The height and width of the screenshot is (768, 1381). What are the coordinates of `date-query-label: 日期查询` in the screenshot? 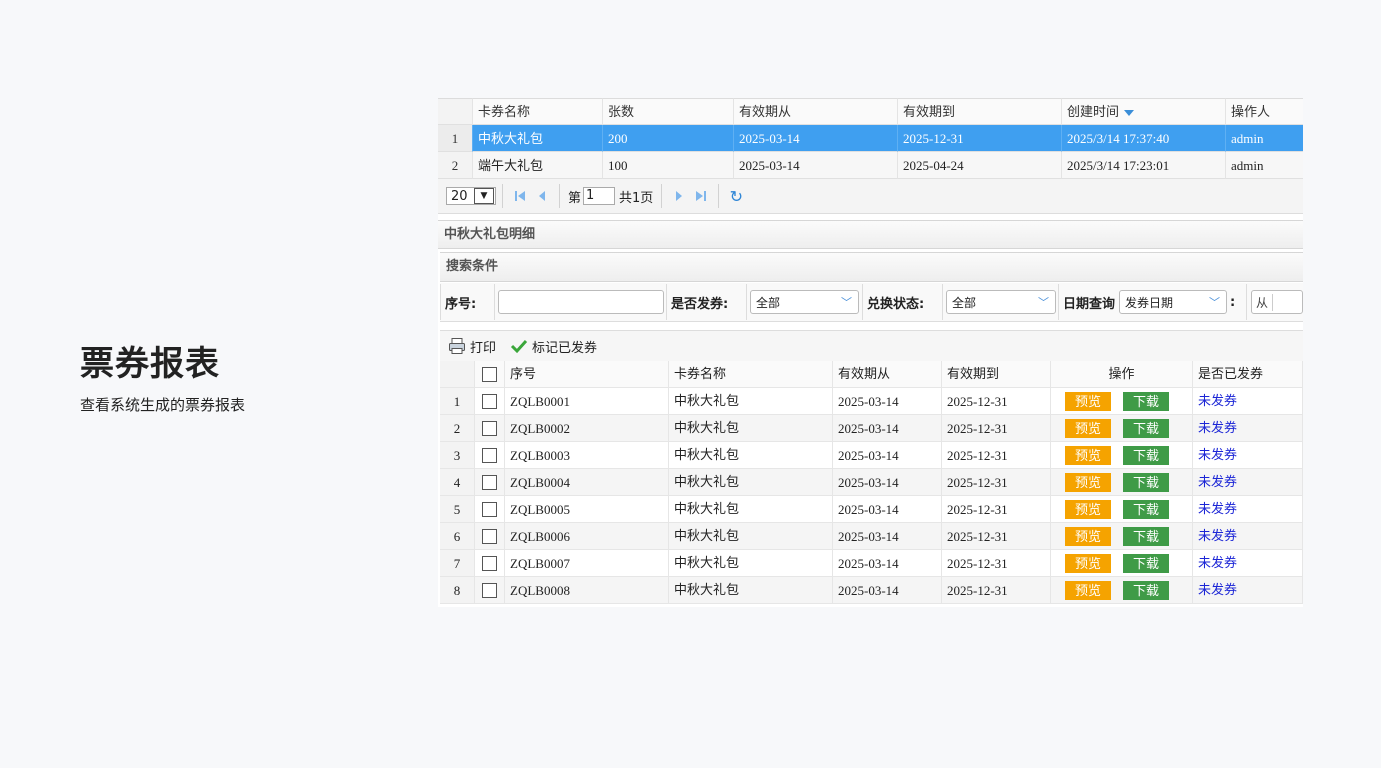 It's located at (1089, 304).